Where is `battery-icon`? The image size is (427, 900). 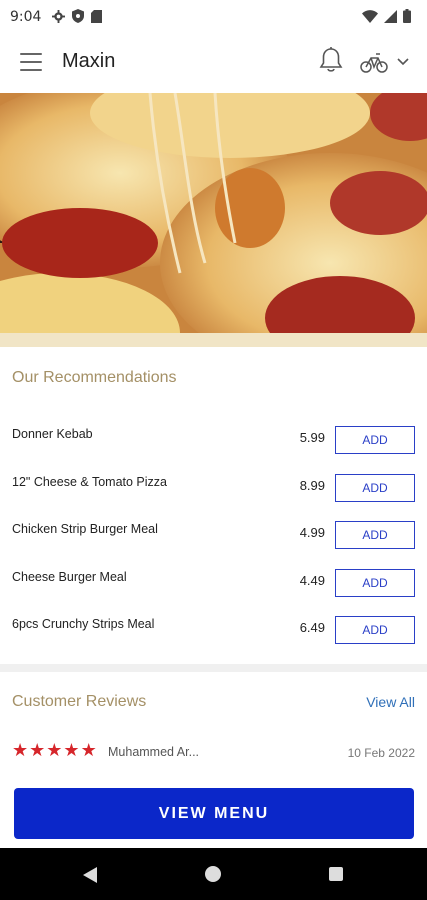
battery-icon is located at coordinates (407, 16).